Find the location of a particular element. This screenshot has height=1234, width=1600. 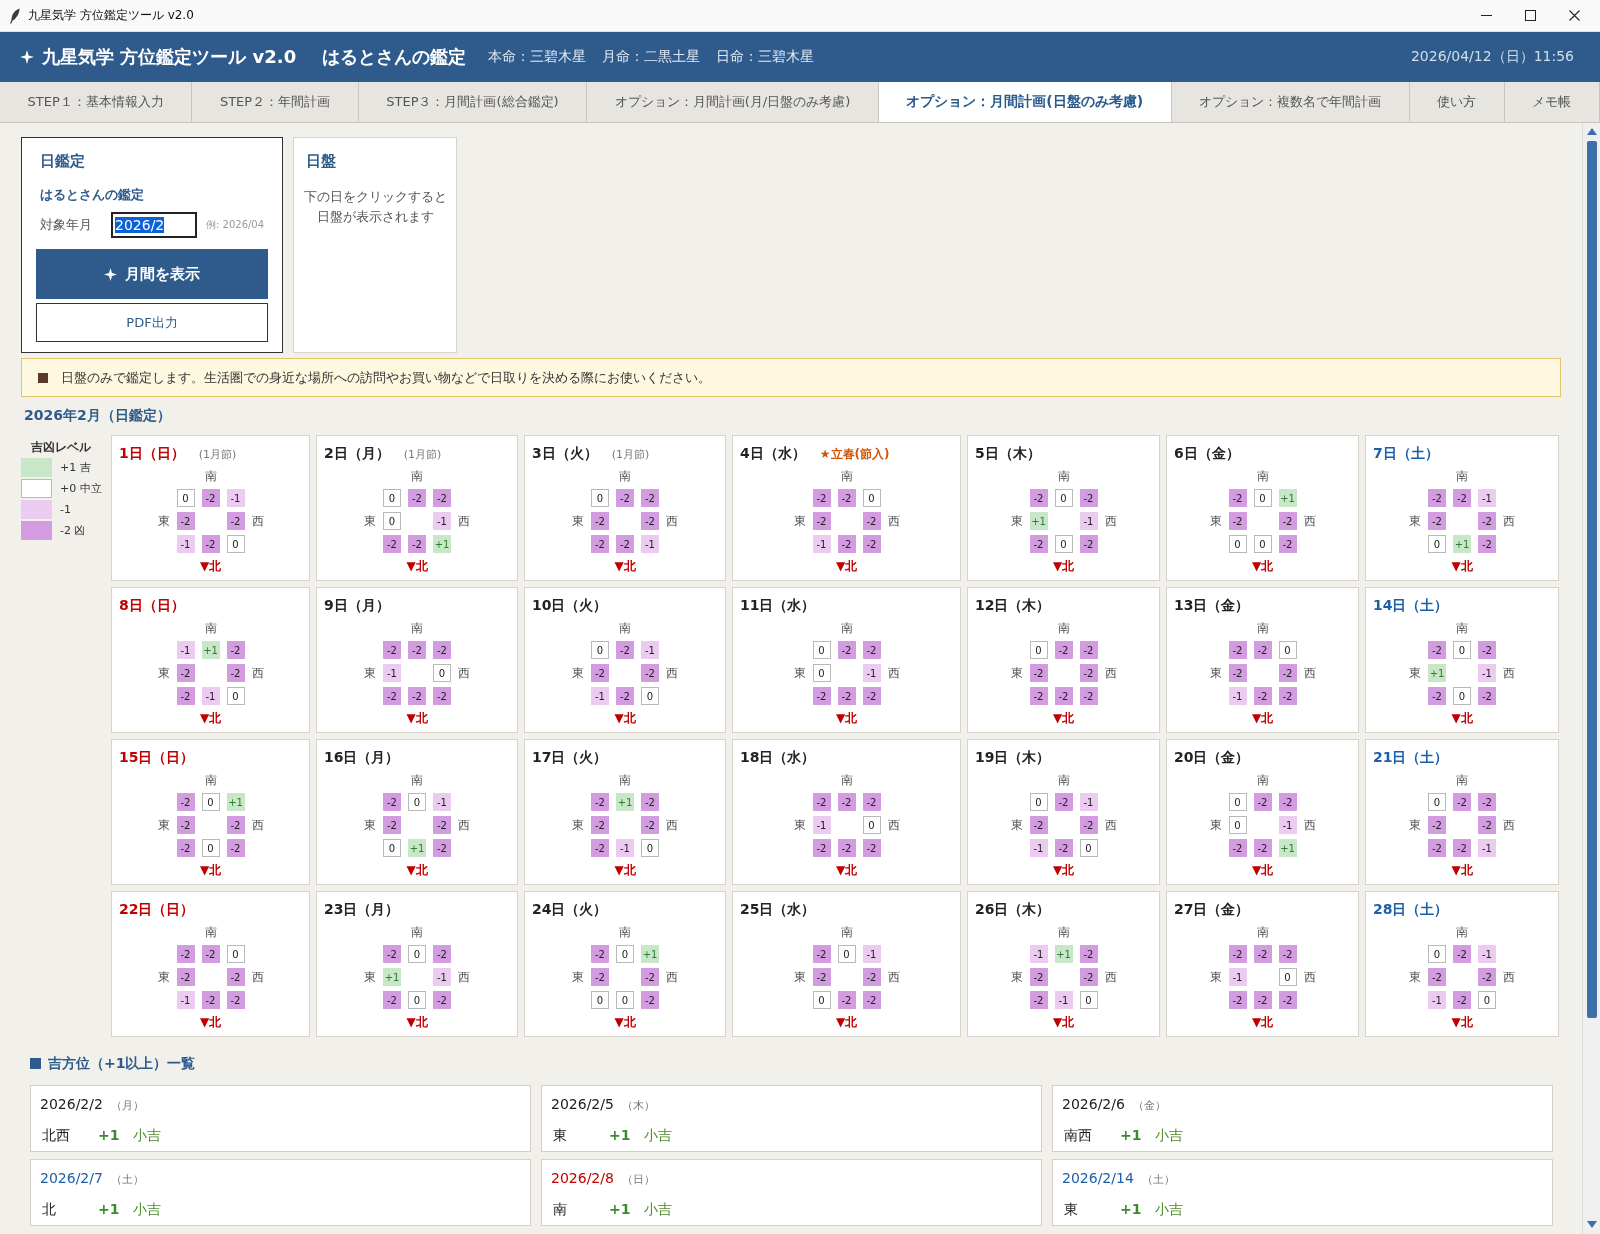

day-label: 6日（金） is located at coordinates (1207, 453).